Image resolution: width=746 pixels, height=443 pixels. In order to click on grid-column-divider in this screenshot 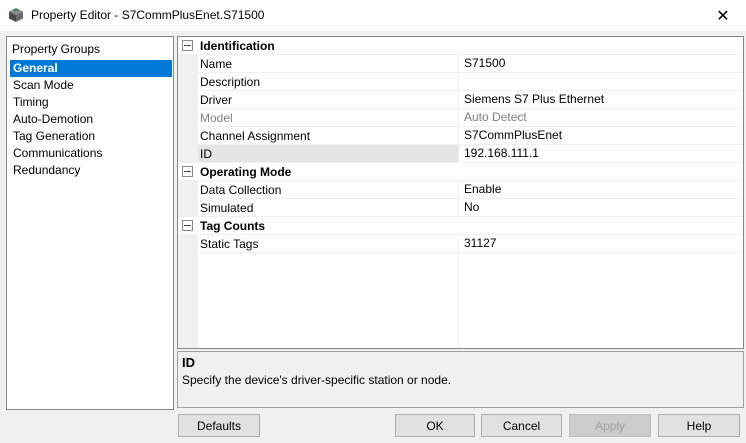, I will do `click(458, 294)`.